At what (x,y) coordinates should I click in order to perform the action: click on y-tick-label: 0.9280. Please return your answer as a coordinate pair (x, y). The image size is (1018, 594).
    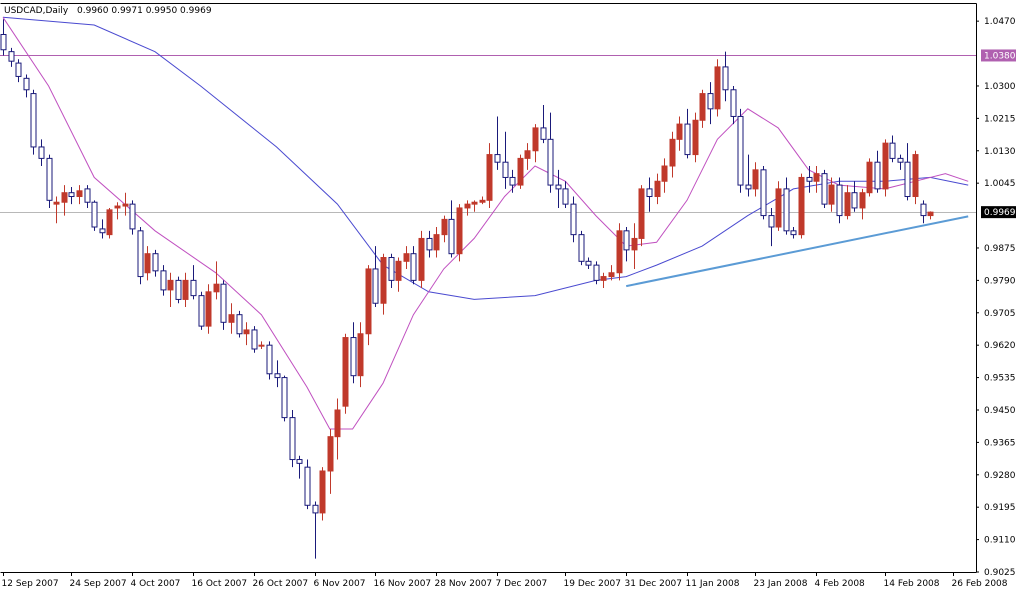
    Looking at the image, I should click on (1000, 476).